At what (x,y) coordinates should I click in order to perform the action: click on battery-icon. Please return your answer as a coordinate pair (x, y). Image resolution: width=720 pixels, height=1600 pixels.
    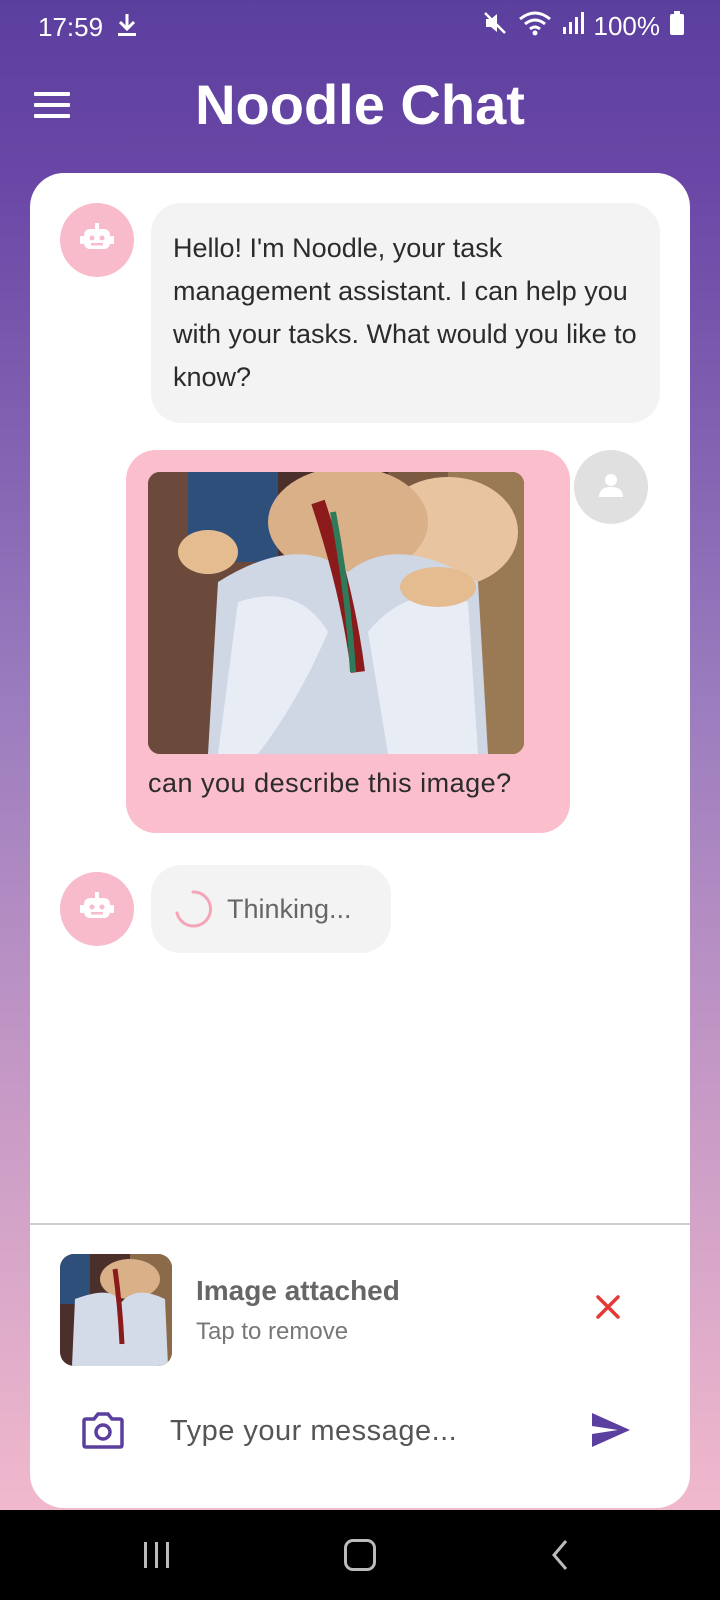
    Looking at the image, I should click on (677, 26).